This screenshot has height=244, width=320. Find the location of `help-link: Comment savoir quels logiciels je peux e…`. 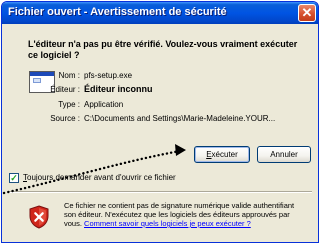

help-link: Comment savoir quels logiciels je peux e… is located at coordinates (167, 223).